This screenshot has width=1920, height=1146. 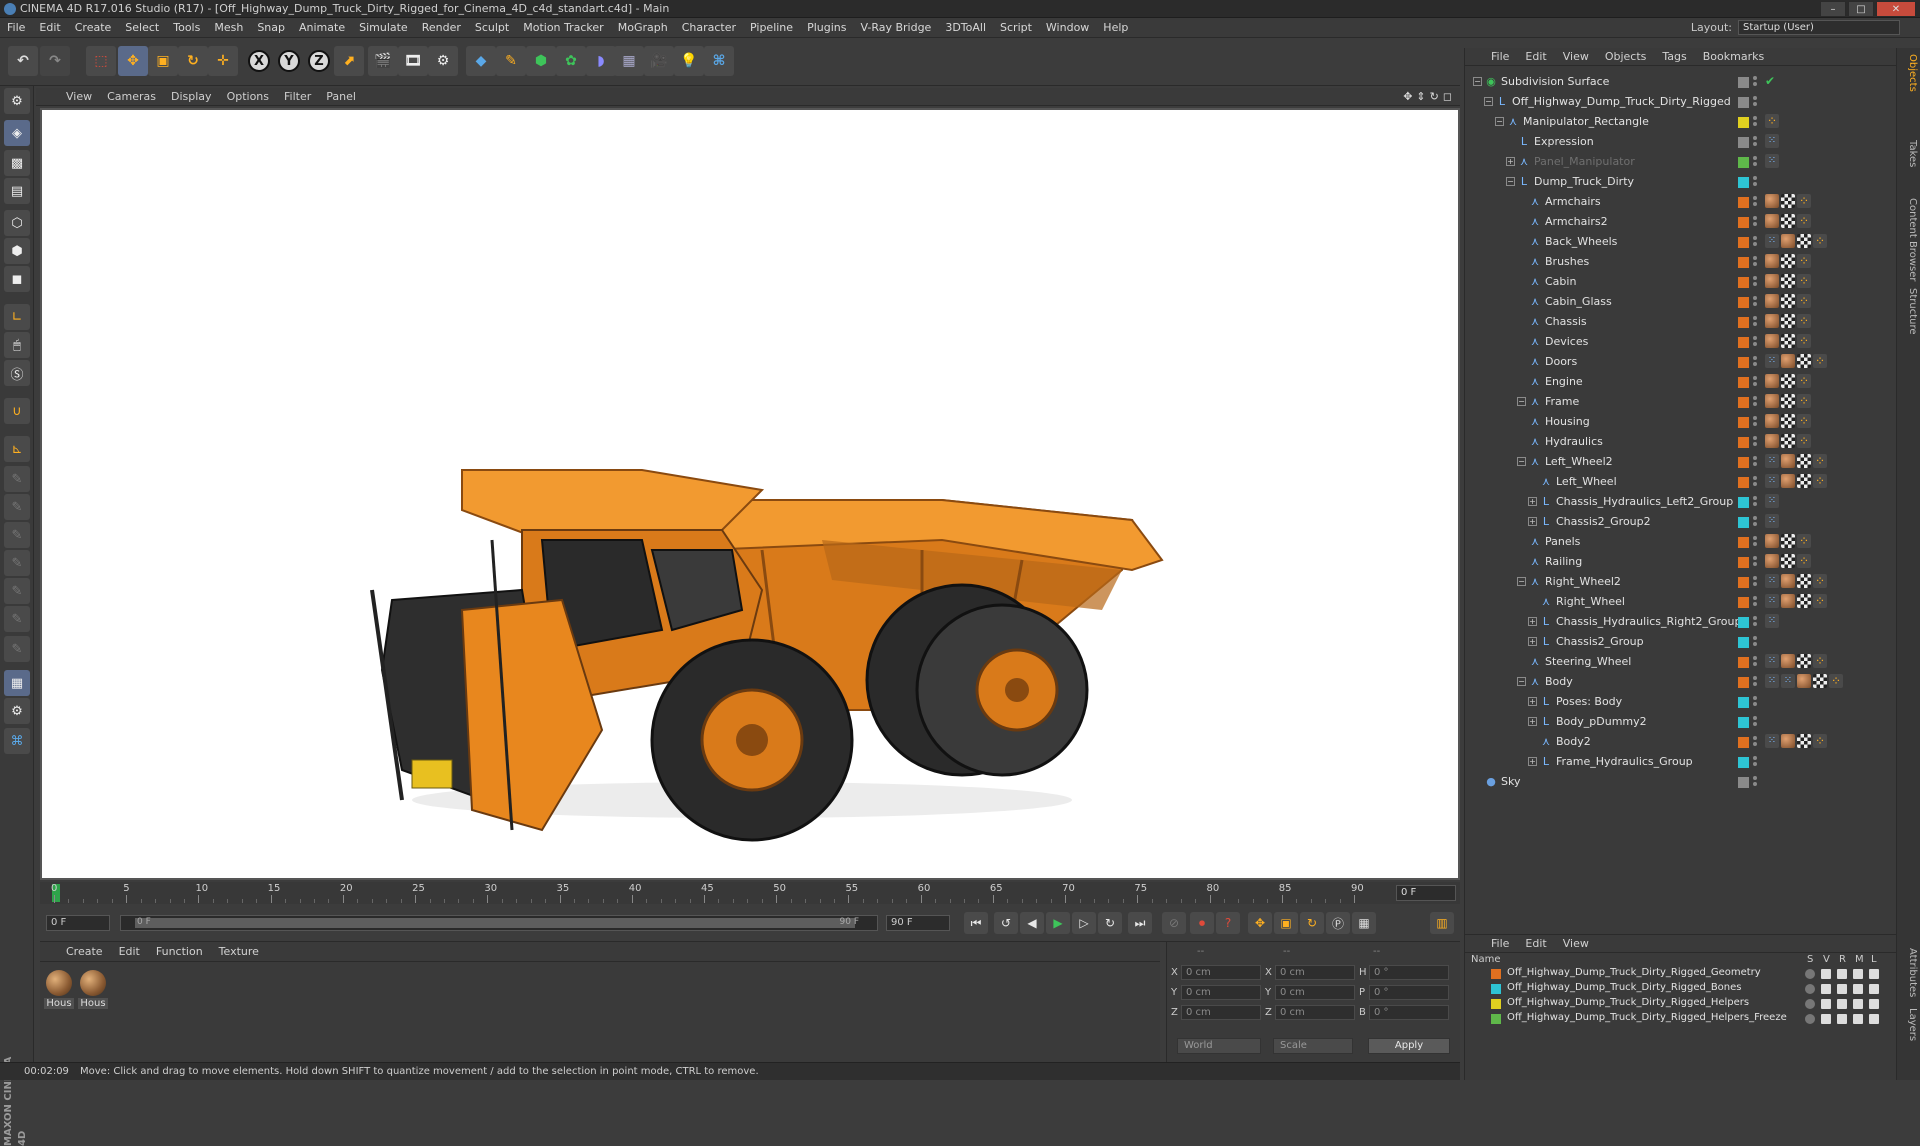 I want to click on menu-animate: Animate, so click(x=322, y=27).